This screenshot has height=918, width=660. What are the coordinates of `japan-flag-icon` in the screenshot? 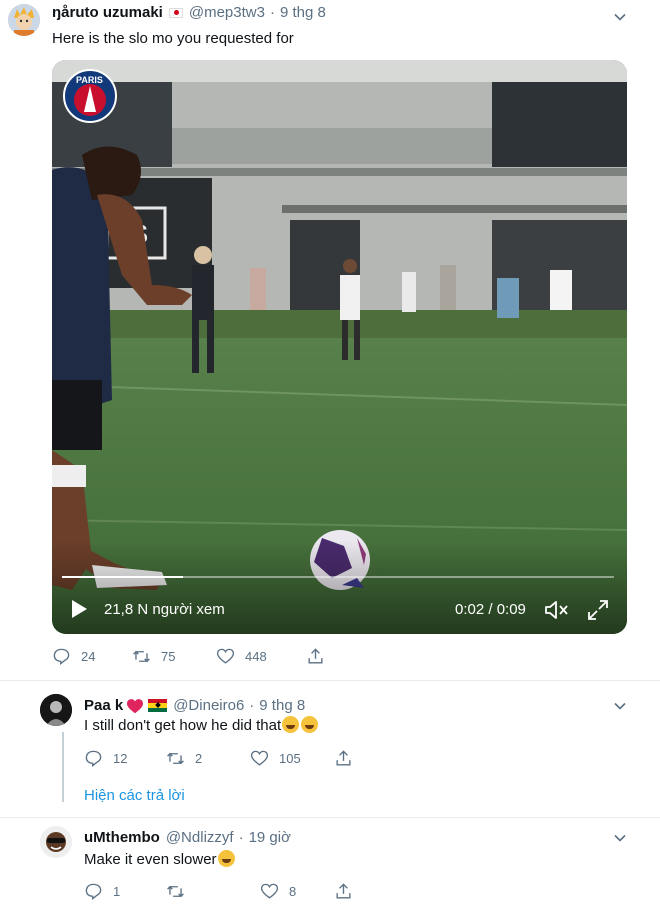 It's located at (175, 12).